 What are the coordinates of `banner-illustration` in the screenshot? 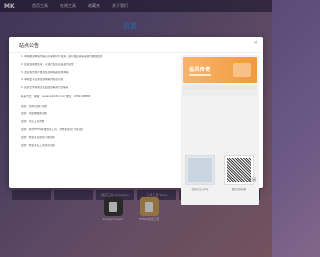 It's located at (242, 70).